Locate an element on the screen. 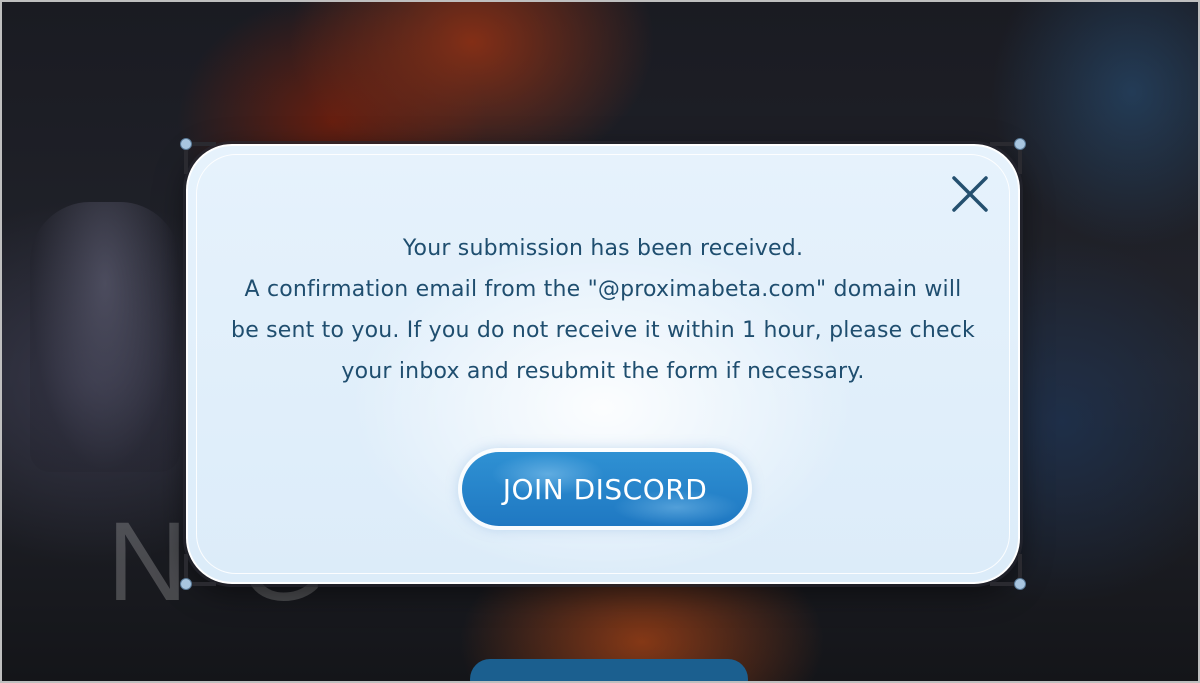 This screenshot has height=683, width=1200. join-discord-button: JOIN DISCORD is located at coordinates (605, 489).